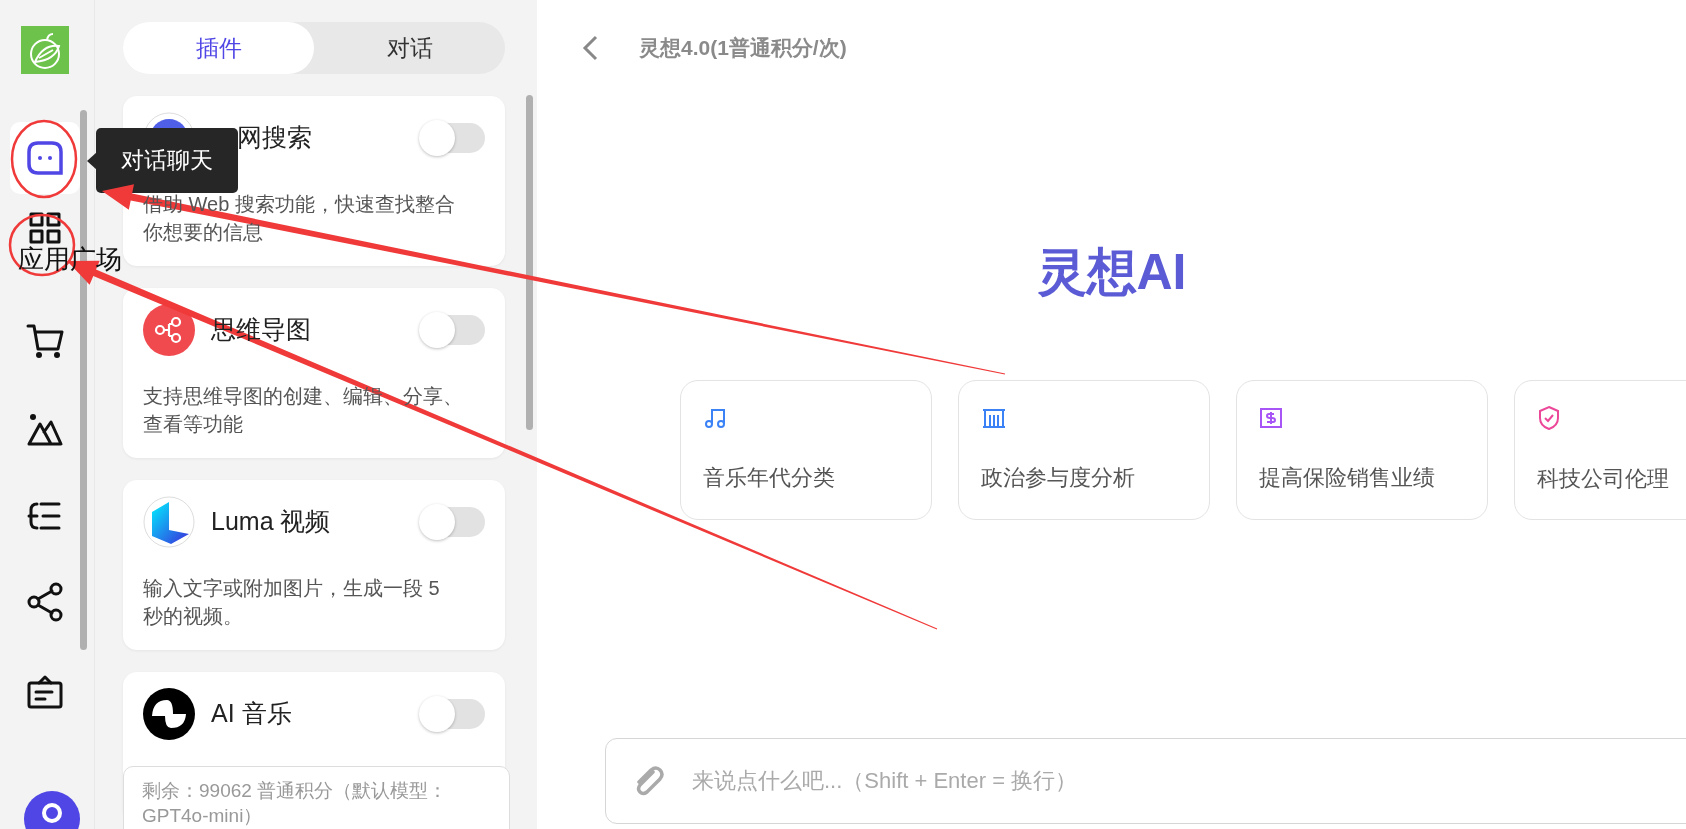 This screenshot has height=829, width=1686. Describe the element at coordinates (303, 410) in the screenshot. I see `plugin-description: 支持思维导图的创建、编辑、分享、查看等功能` at that location.